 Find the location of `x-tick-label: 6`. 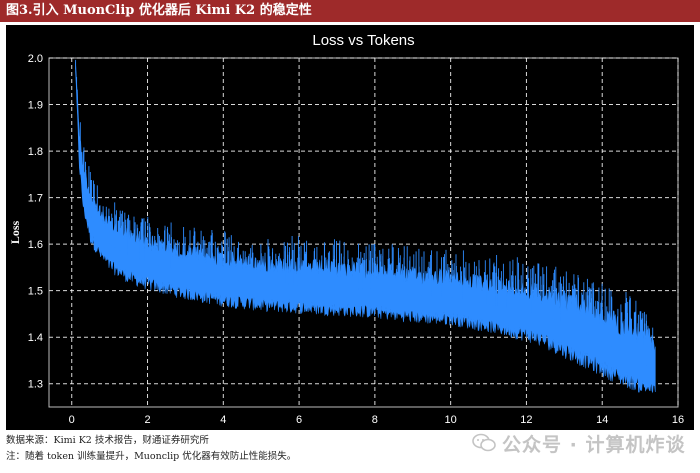

x-tick-label: 6 is located at coordinates (299, 420).